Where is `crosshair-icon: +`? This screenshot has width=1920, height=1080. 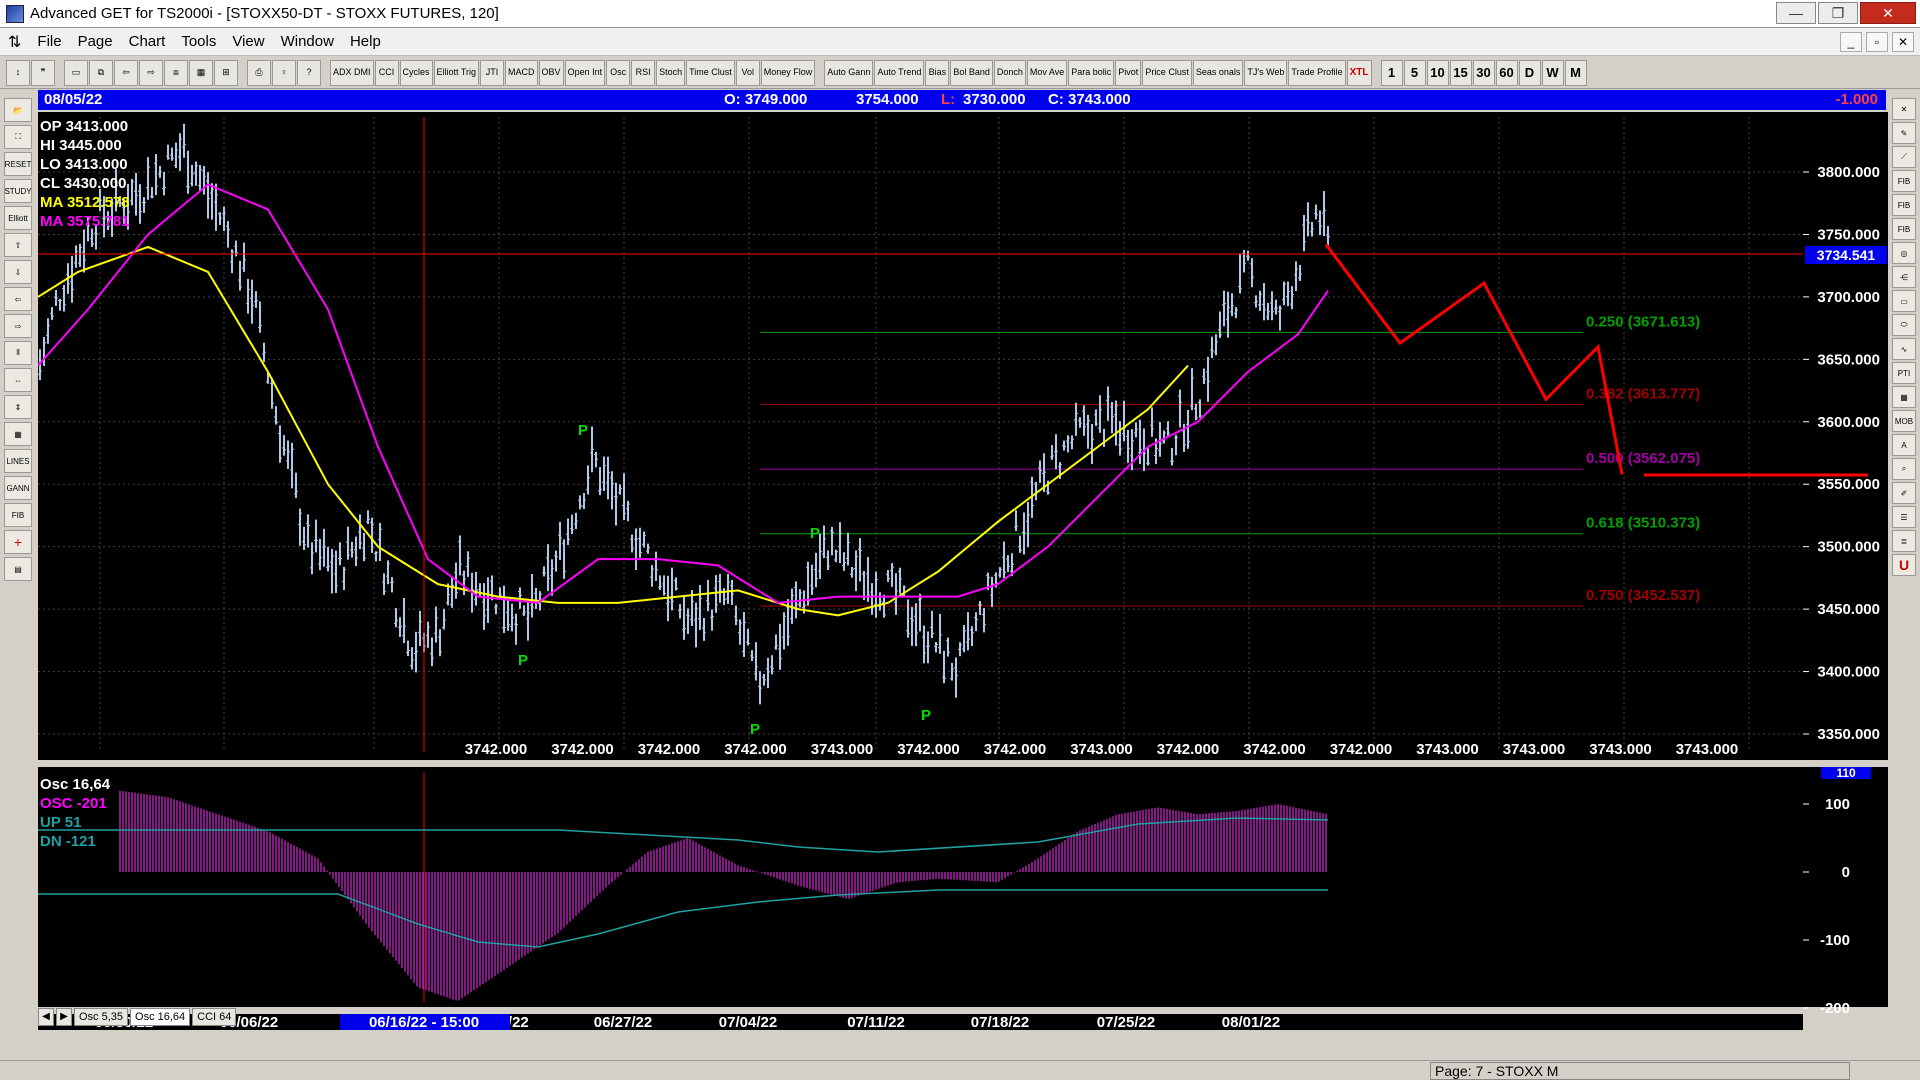
crosshair-icon: + is located at coordinates (18, 542).